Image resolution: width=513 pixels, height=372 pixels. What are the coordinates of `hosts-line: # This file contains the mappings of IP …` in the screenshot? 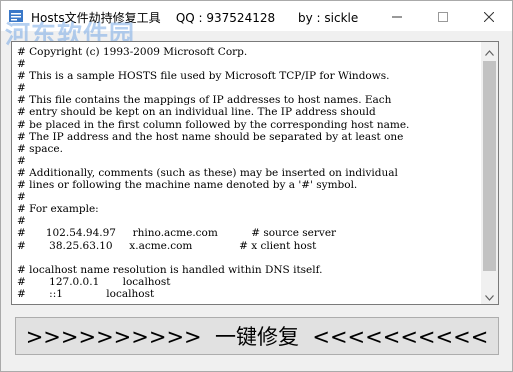 It's located at (204, 100).